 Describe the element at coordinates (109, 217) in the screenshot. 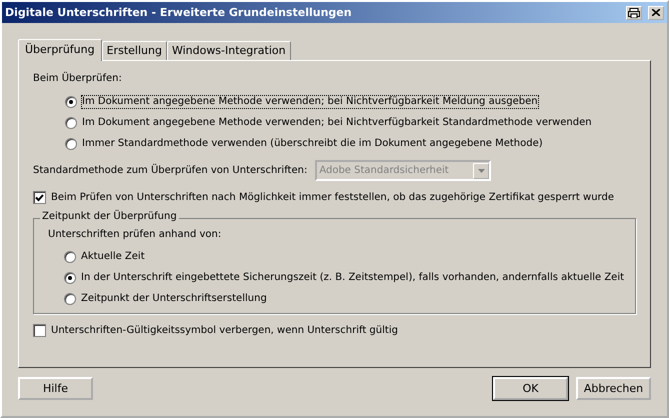

I see `group-title: Zeitpunkt der Überprüfung` at that location.